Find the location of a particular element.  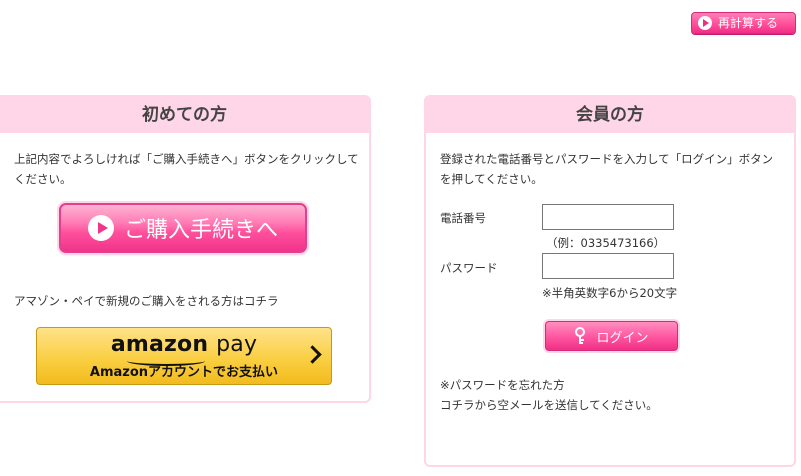

password-label: パスワード is located at coordinates (469, 268).